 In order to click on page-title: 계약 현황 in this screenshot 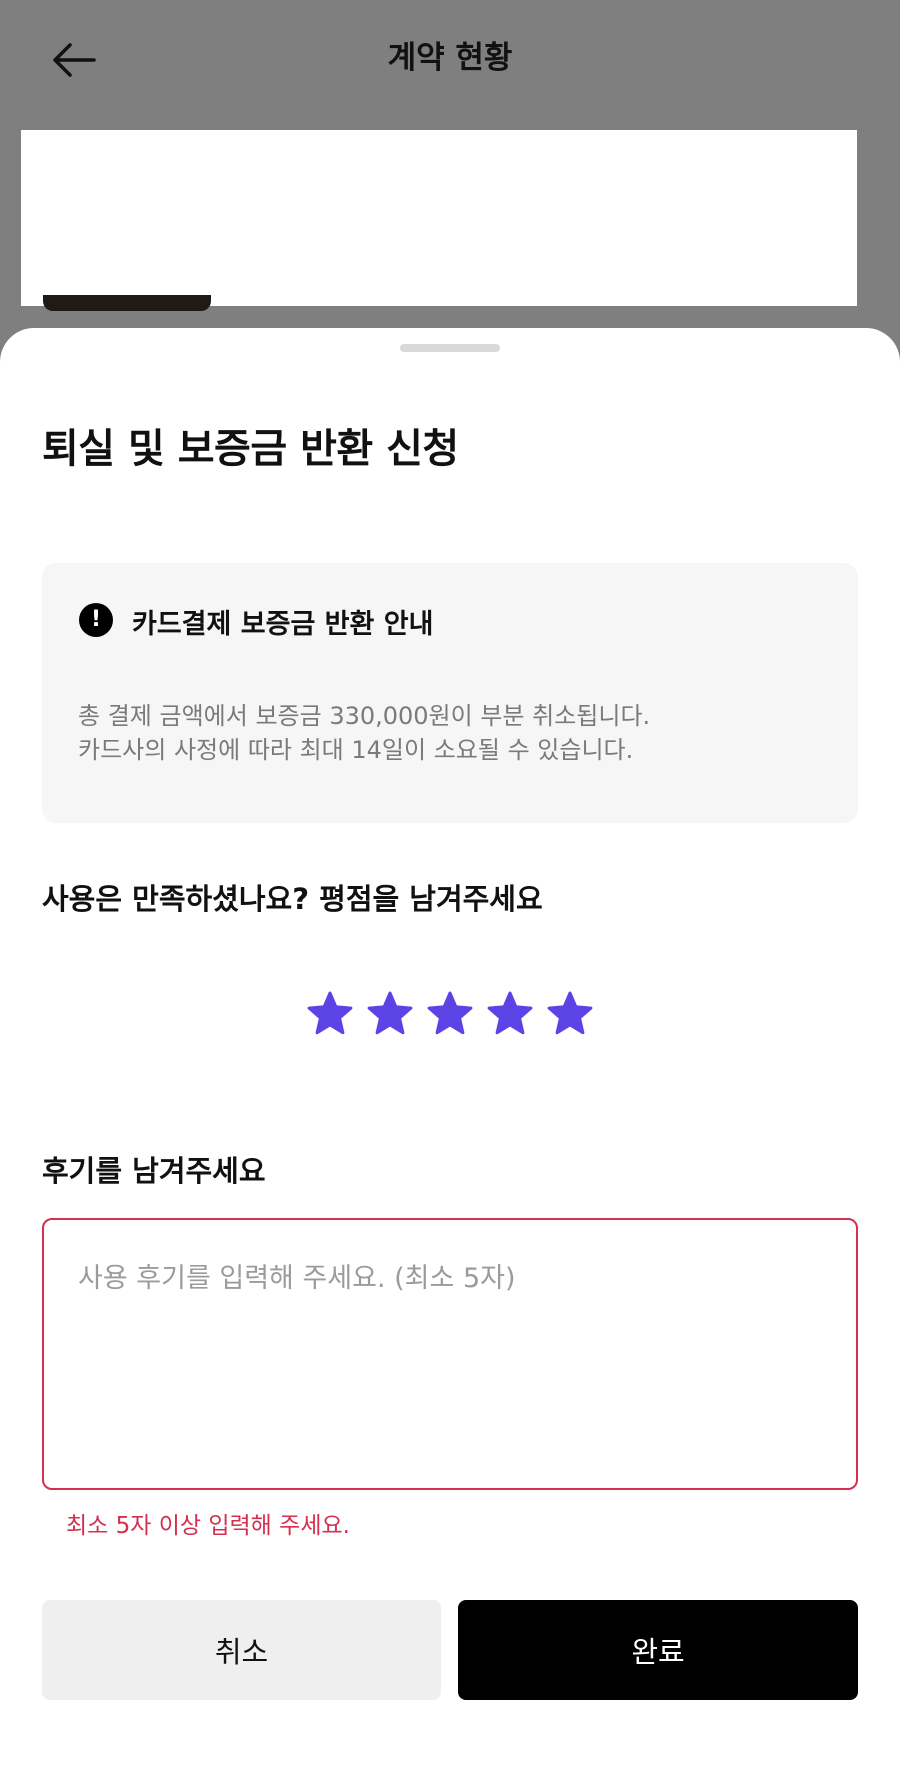, I will do `click(450, 58)`.